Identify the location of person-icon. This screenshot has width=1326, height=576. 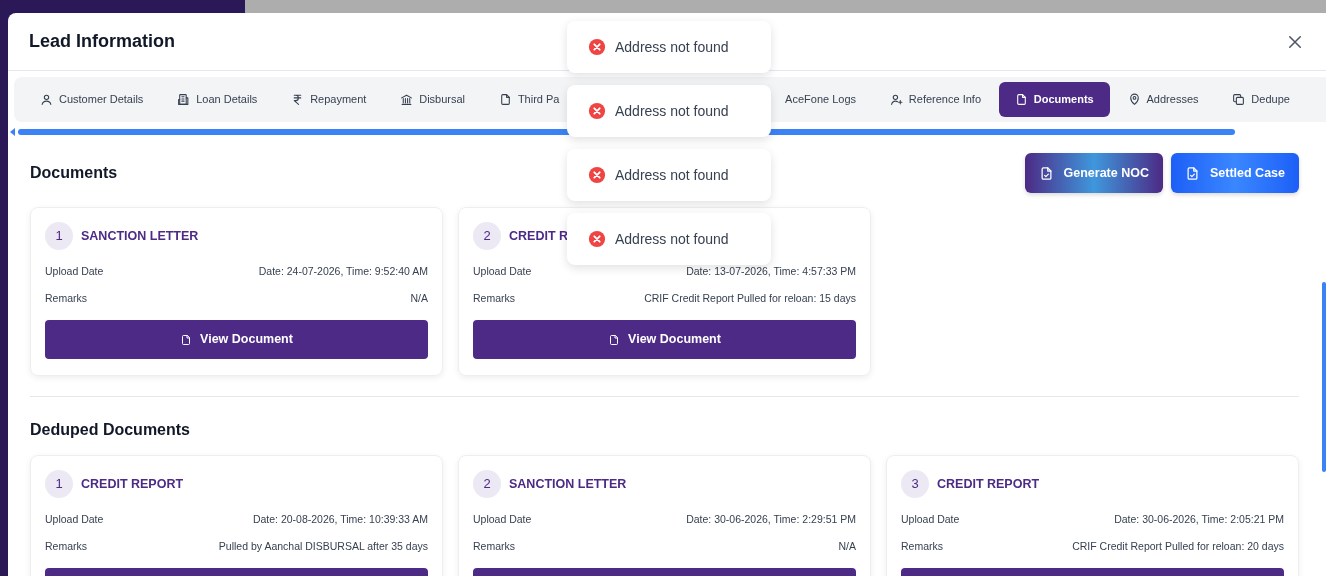
(46, 99).